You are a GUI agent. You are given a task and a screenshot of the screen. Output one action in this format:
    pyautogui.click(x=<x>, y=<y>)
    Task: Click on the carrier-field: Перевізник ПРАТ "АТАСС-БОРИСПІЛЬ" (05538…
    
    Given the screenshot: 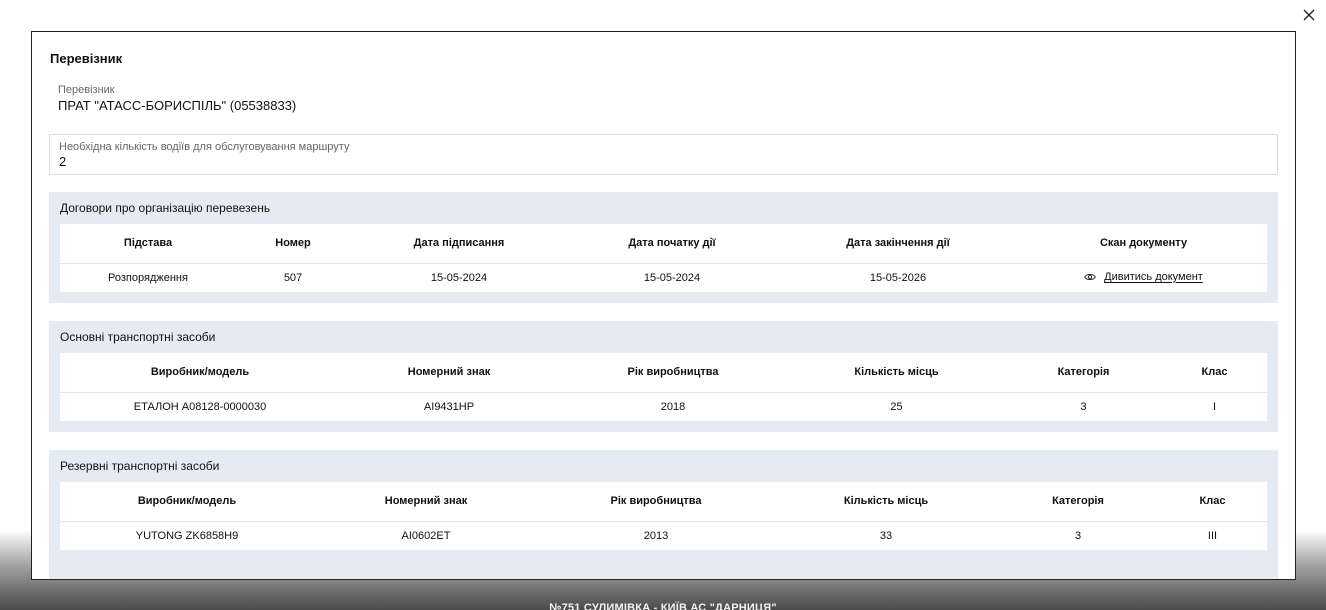 What is the action you would take?
    pyautogui.click(x=177, y=98)
    